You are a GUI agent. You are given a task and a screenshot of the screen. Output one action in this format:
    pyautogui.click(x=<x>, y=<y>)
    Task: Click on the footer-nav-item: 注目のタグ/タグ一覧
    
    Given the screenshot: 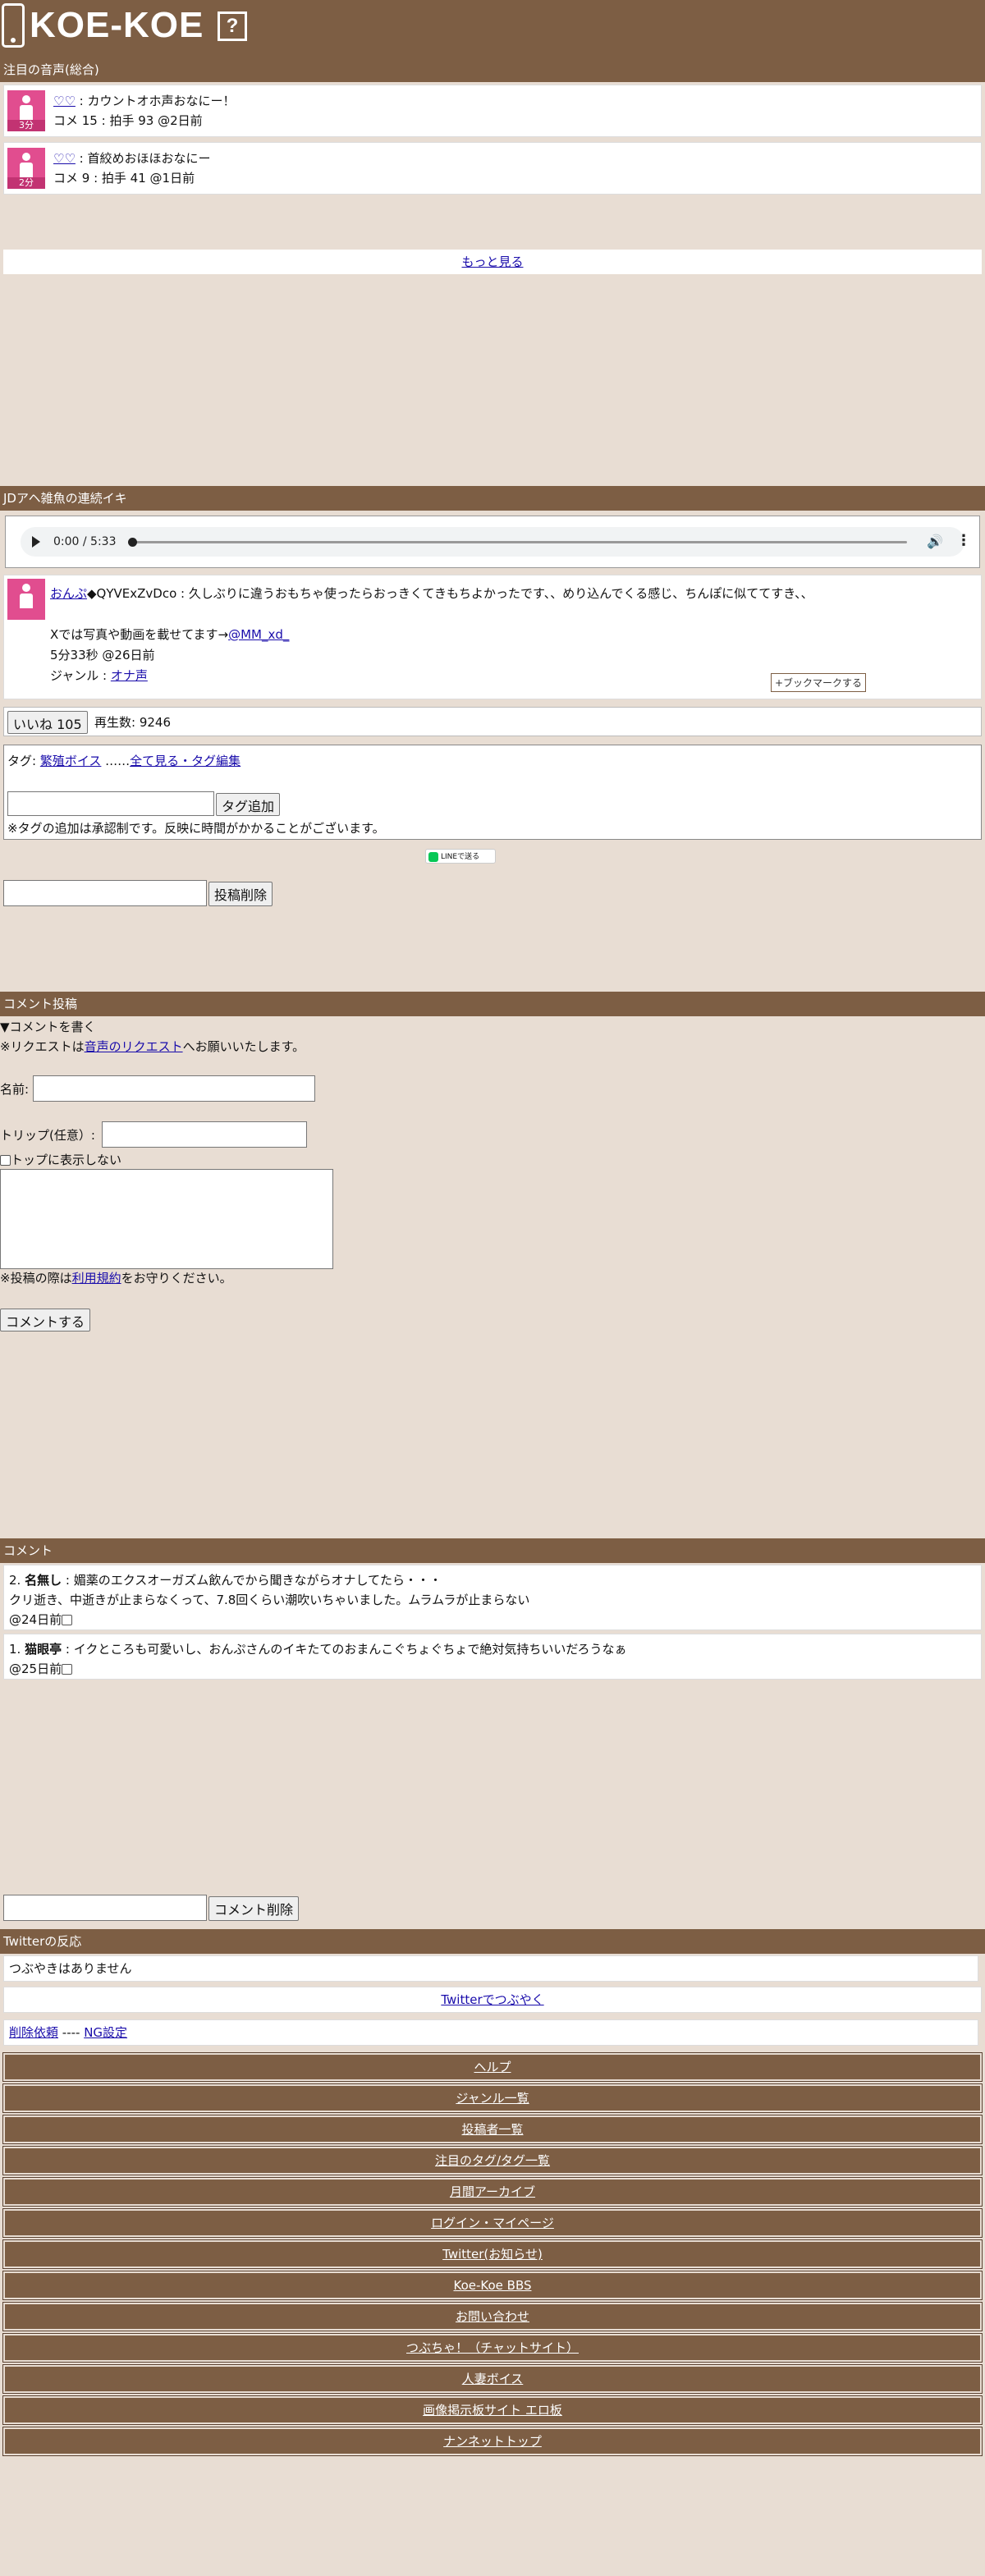 What is the action you would take?
    pyautogui.click(x=492, y=2160)
    